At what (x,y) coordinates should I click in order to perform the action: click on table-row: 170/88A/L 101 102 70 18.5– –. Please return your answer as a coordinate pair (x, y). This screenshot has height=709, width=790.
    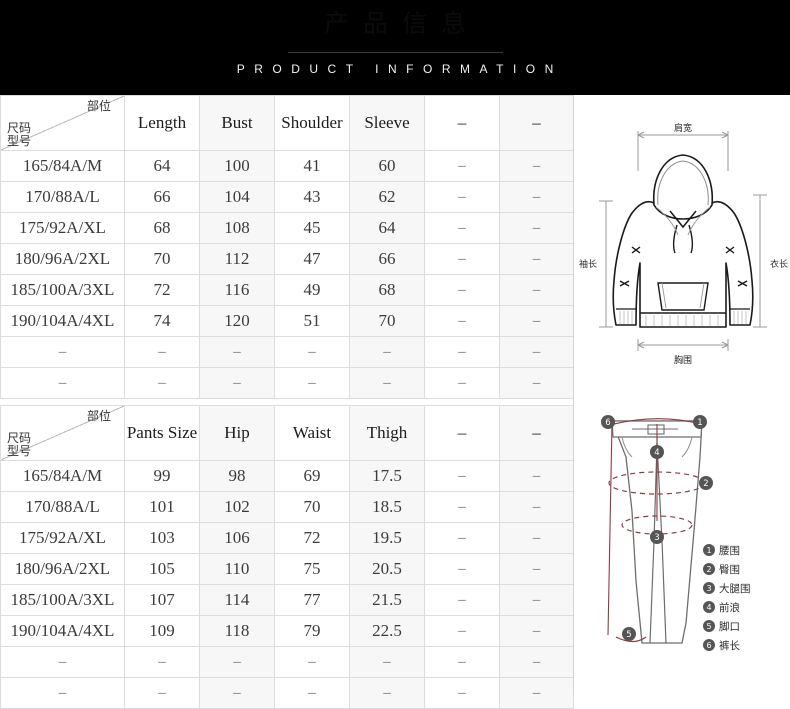
    Looking at the image, I should click on (287, 507).